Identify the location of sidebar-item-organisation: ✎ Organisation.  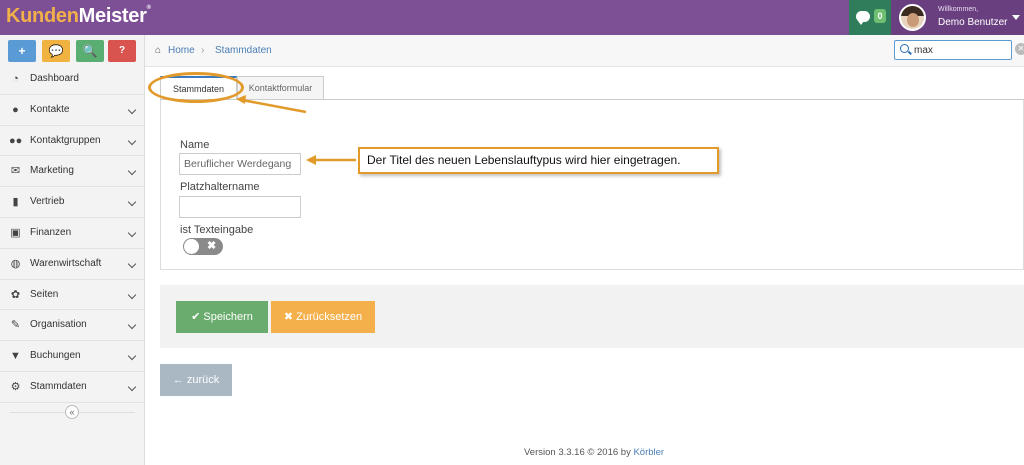
(72, 326).